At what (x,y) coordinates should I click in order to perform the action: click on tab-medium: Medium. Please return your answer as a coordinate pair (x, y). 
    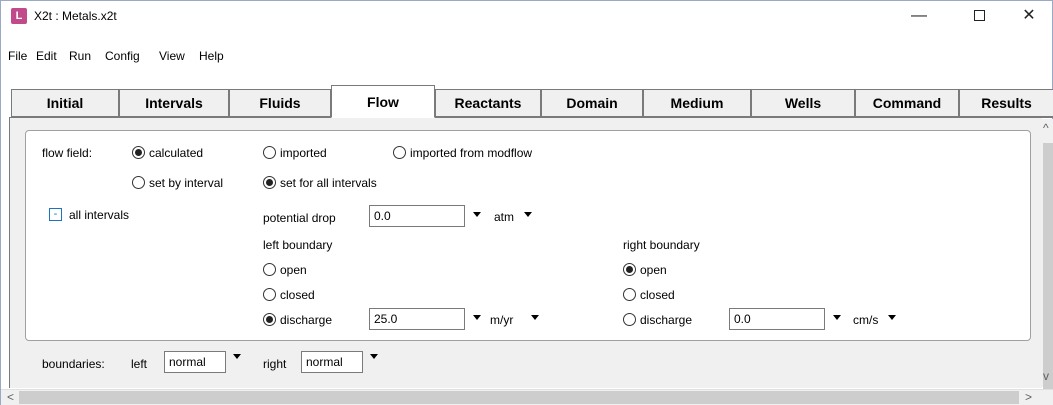
    Looking at the image, I should click on (697, 103).